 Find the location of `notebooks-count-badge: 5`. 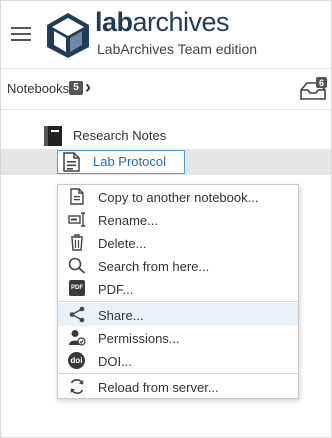

notebooks-count-badge: 5 is located at coordinates (76, 88).